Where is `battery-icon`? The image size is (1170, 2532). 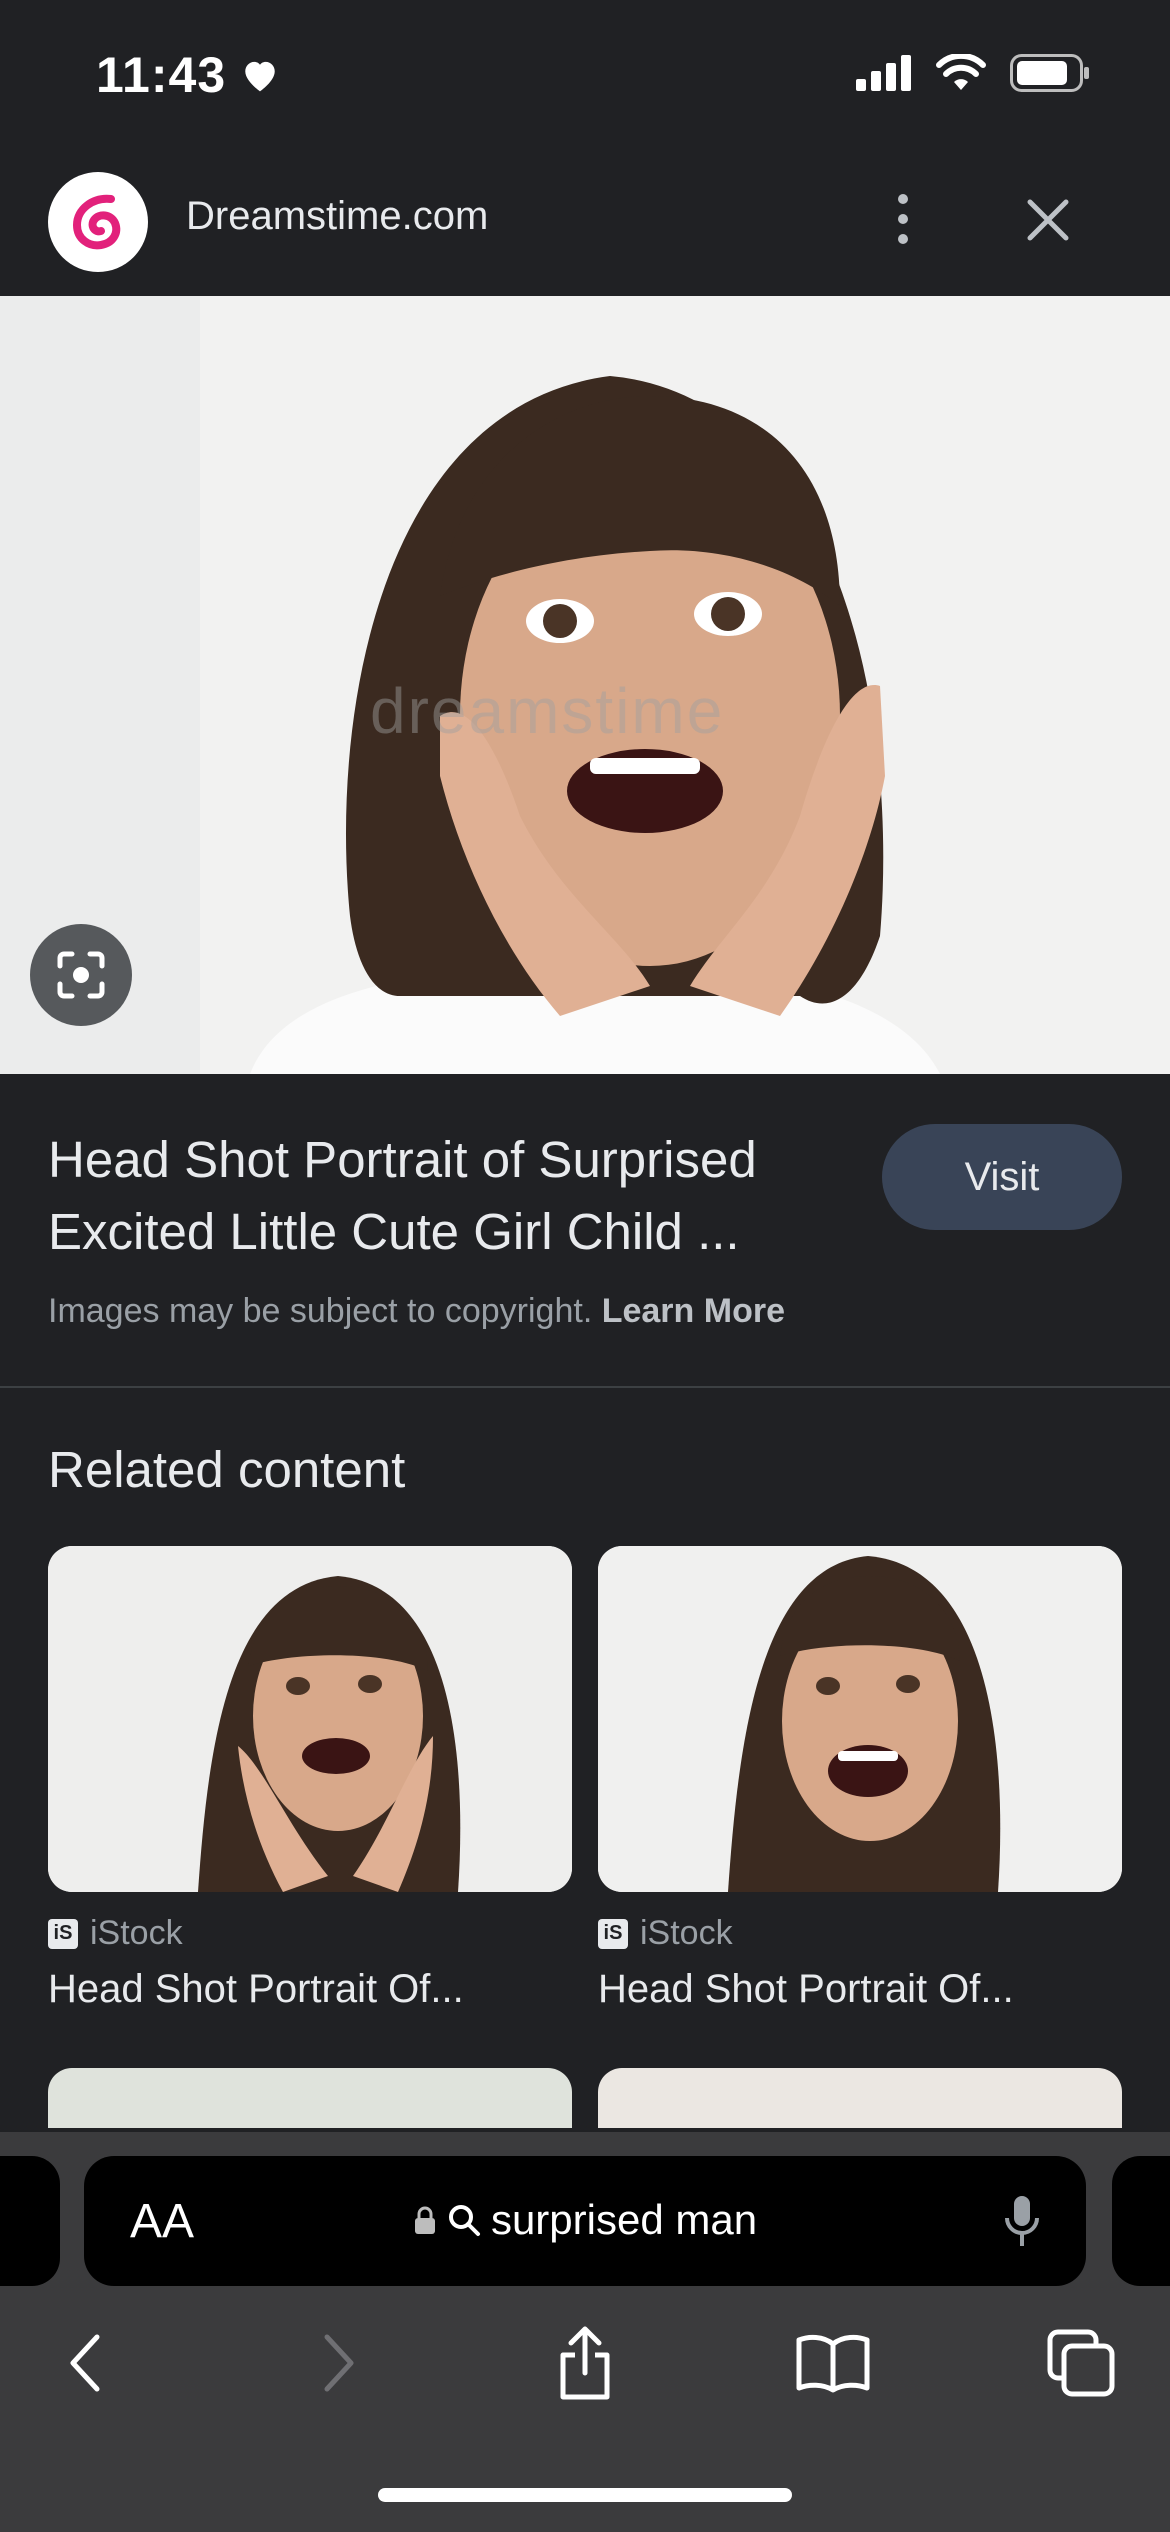
battery-icon is located at coordinates (1049, 73).